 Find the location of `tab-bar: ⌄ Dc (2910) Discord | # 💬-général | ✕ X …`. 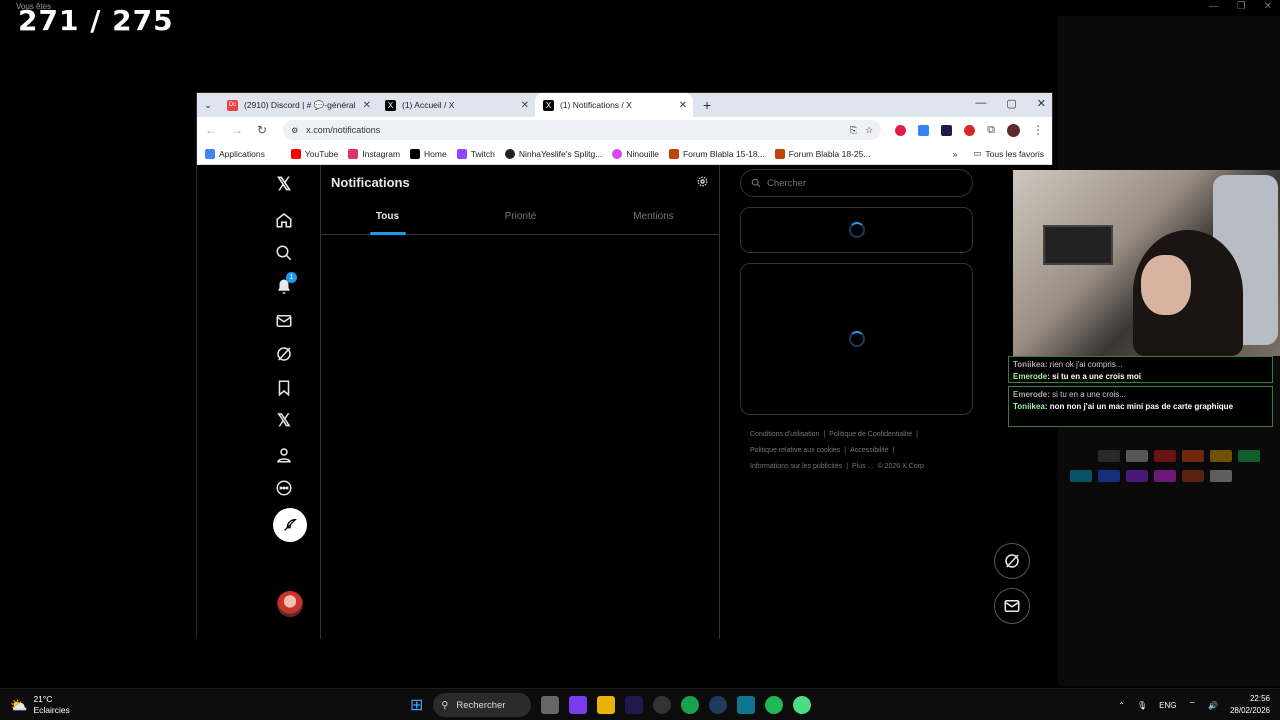

tab-bar: ⌄ Dc (2910) Discord | # 💬-général | ✕ X … is located at coordinates (624, 105).